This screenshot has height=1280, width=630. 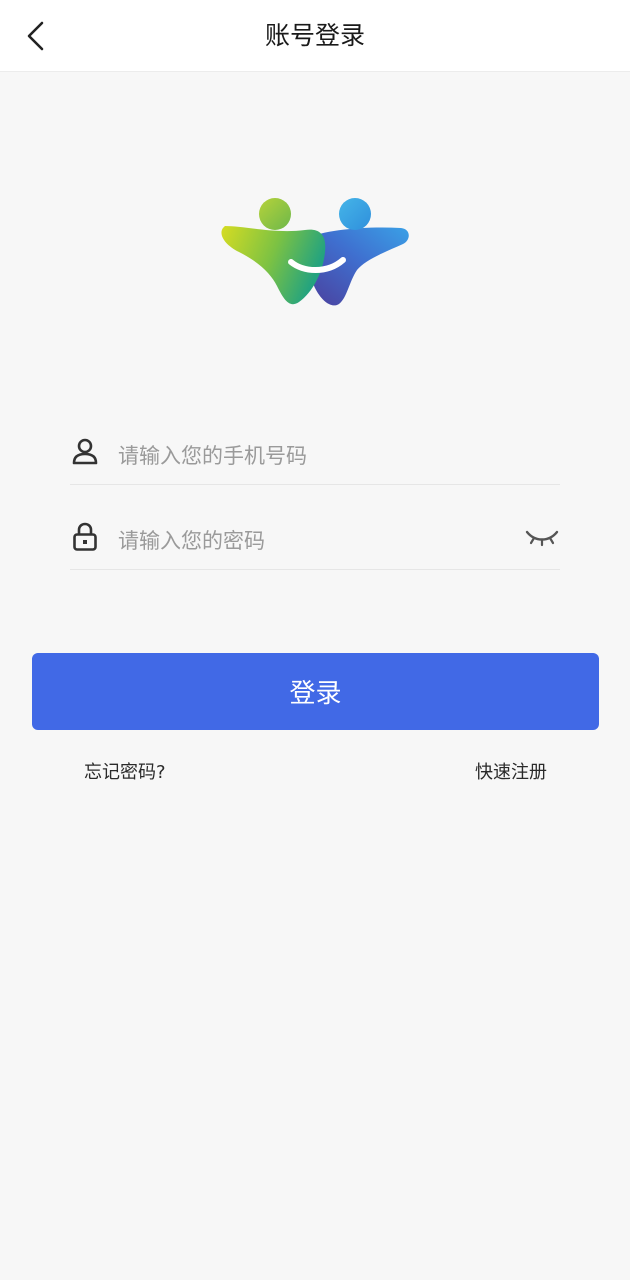 I want to click on forgot-password-link: 忘记密码?, so click(x=125, y=773).